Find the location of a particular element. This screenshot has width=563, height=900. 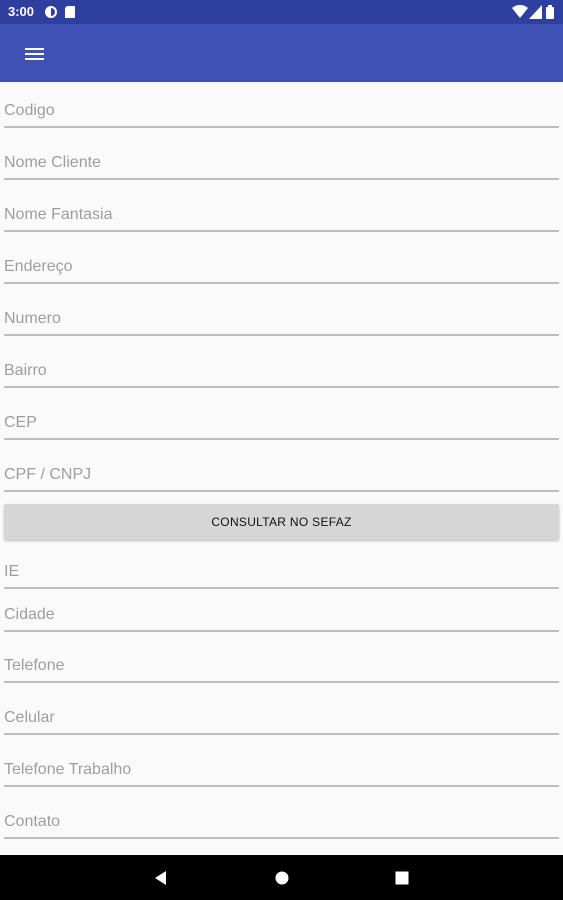

cep-field is located at coordinates (281, 421).